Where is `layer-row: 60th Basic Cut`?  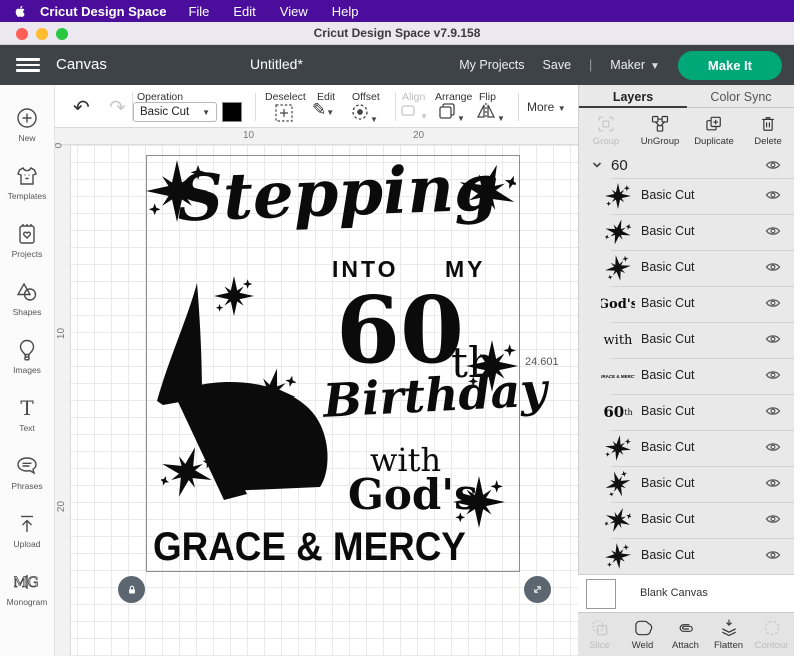
layer-row: 60th Basic Cut is located at coordinates (686, 412).